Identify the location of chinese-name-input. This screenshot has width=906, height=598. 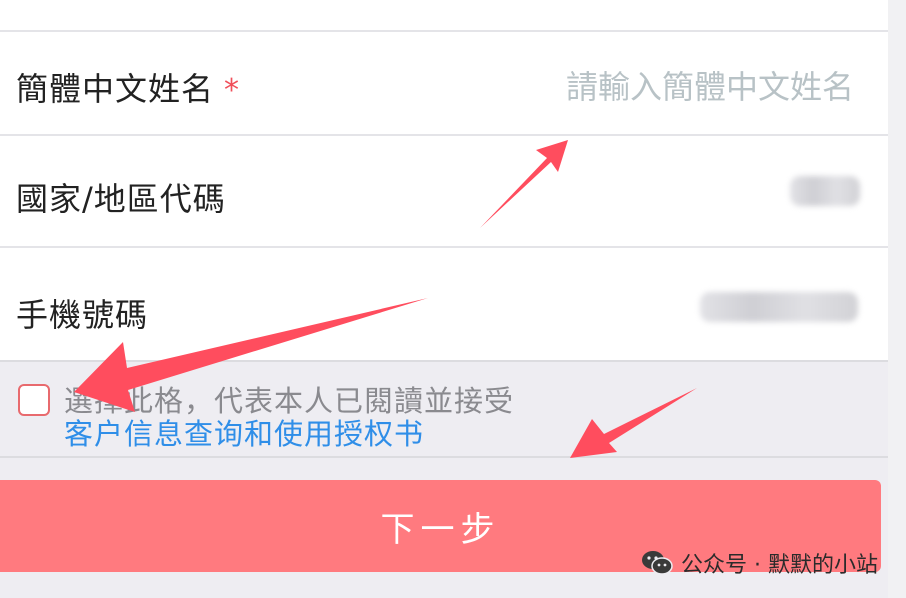
(689, 87).